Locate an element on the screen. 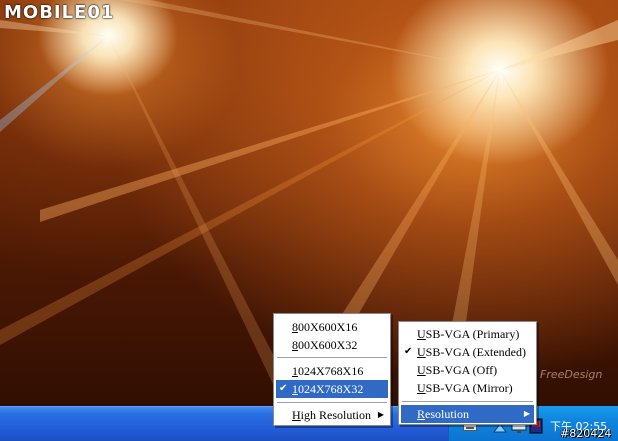 This screenshot has height=441, width=618. menu-item-1024x768x16: 1024X768X16 is located at coordinates (332, 371).